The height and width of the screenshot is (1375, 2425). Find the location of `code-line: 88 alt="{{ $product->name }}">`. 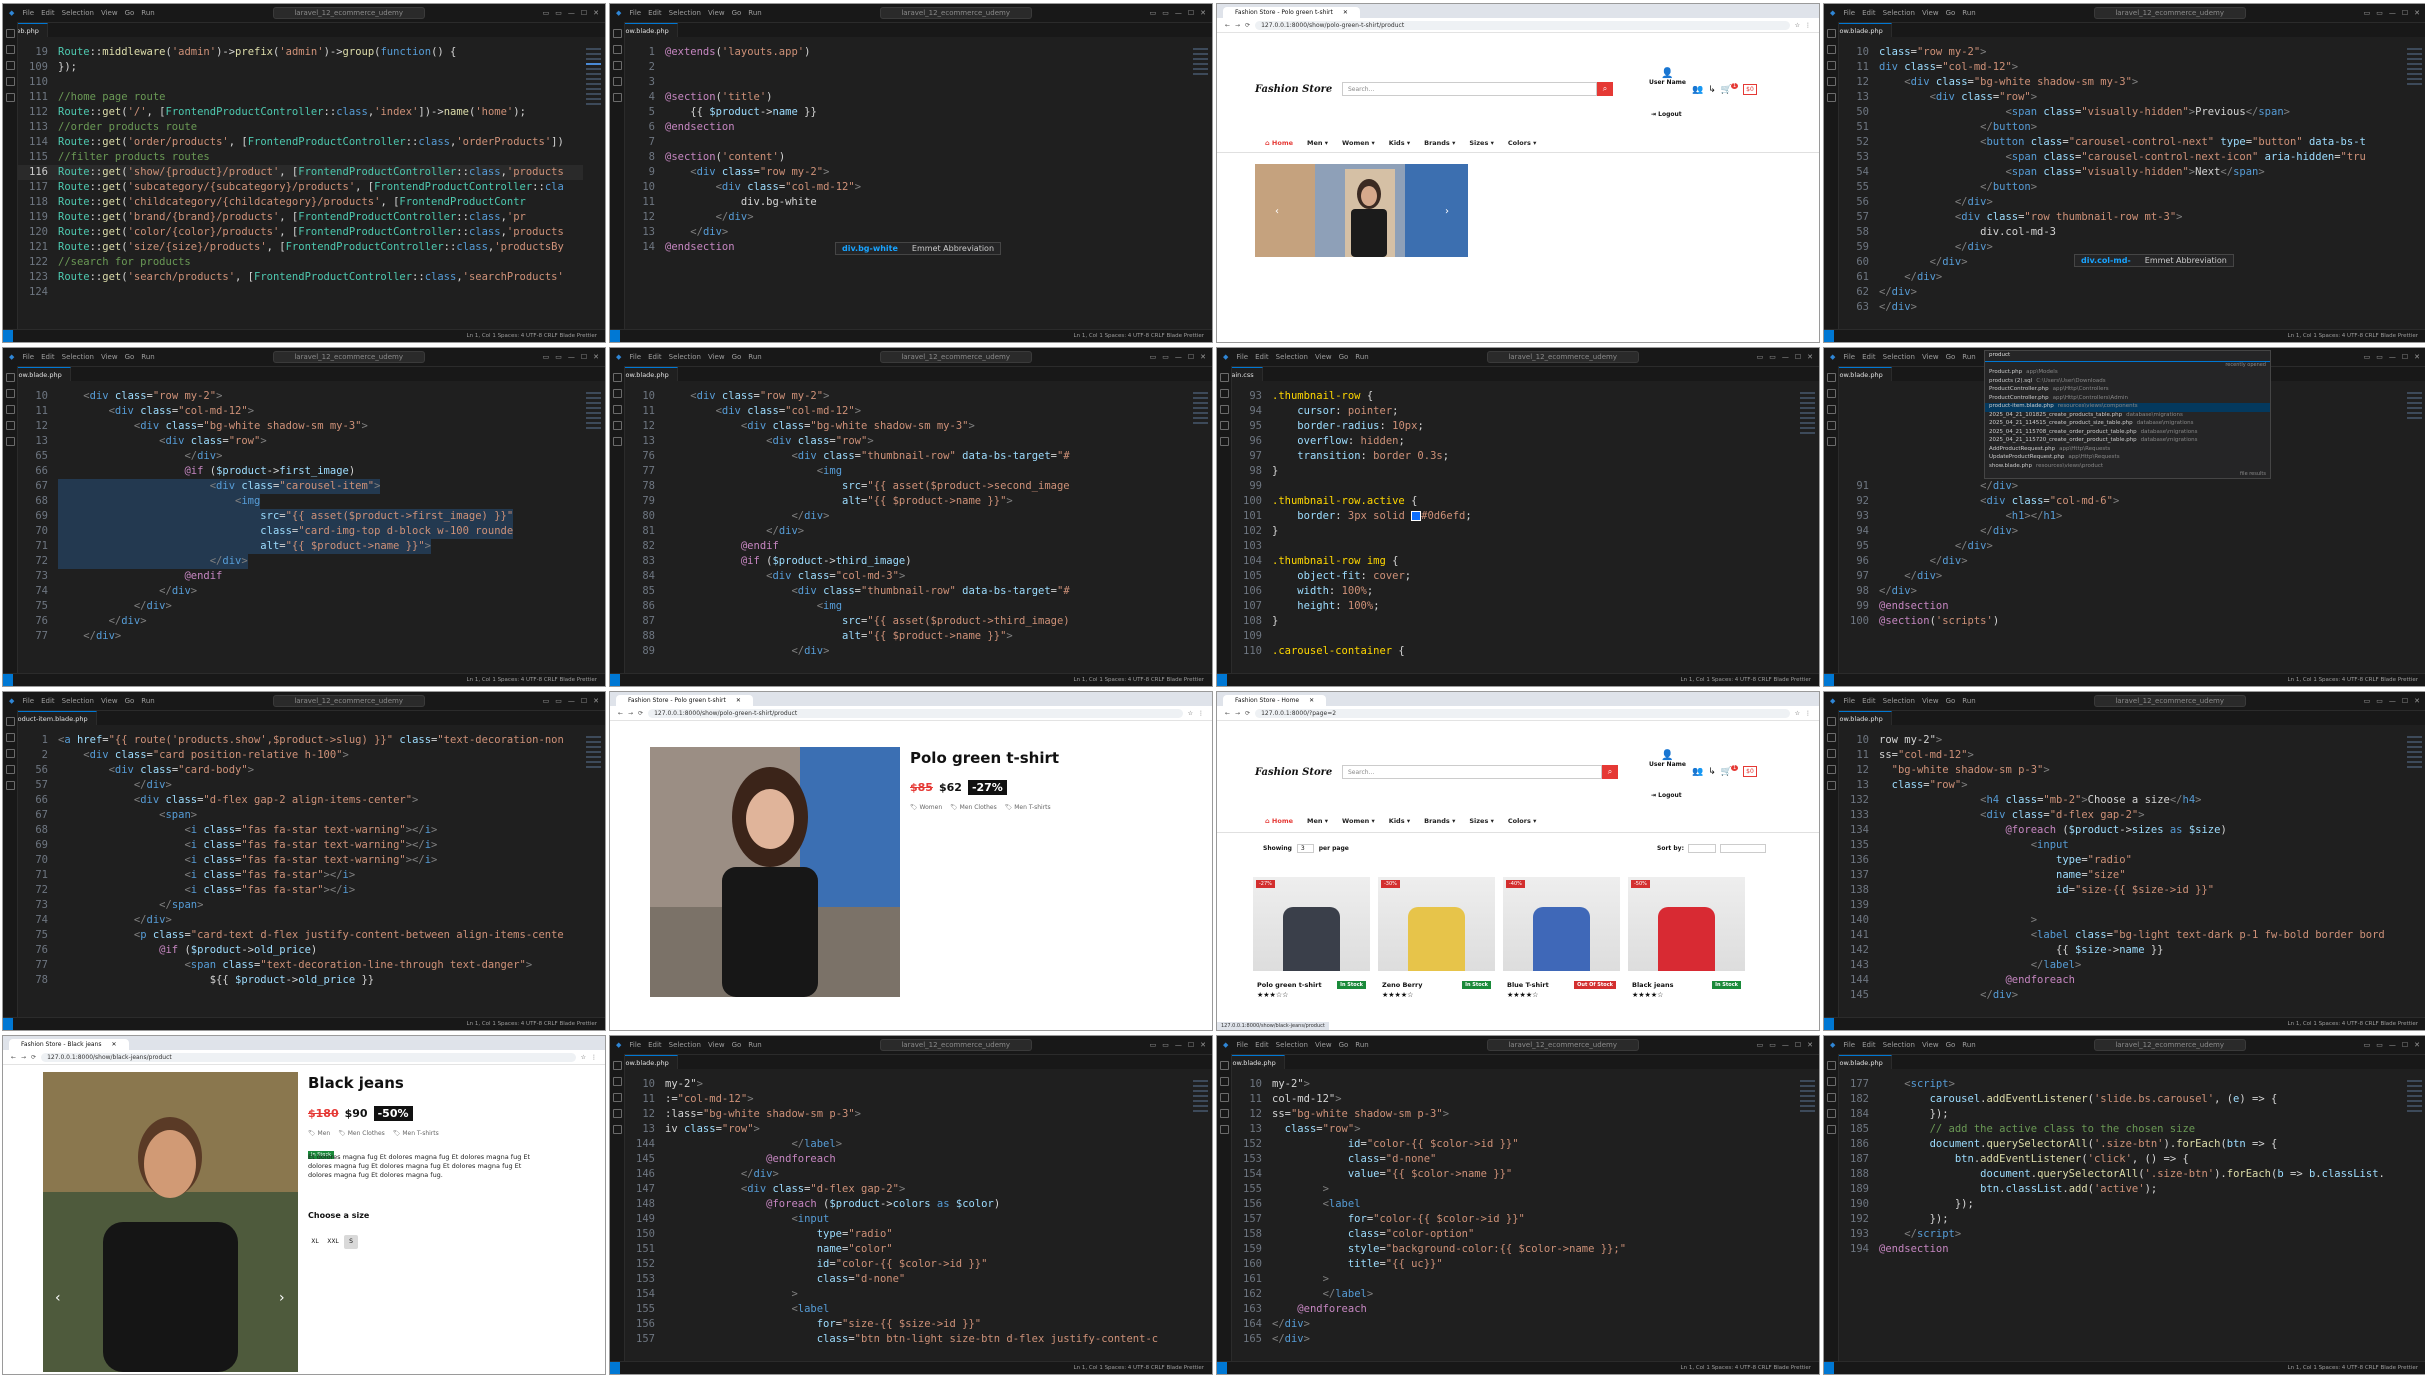

code-line: 88 alt="{{ $product->name }}"> is located at coordinates (907, 636).